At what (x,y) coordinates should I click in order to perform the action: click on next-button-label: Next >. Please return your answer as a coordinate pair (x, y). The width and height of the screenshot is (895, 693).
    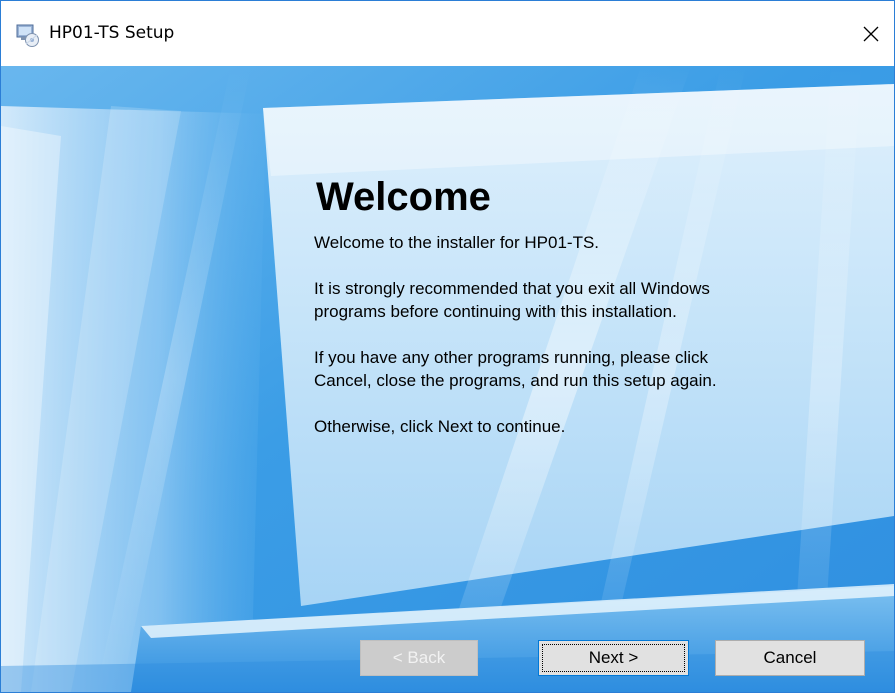
    Looking at the image, I should click on (613, 657).